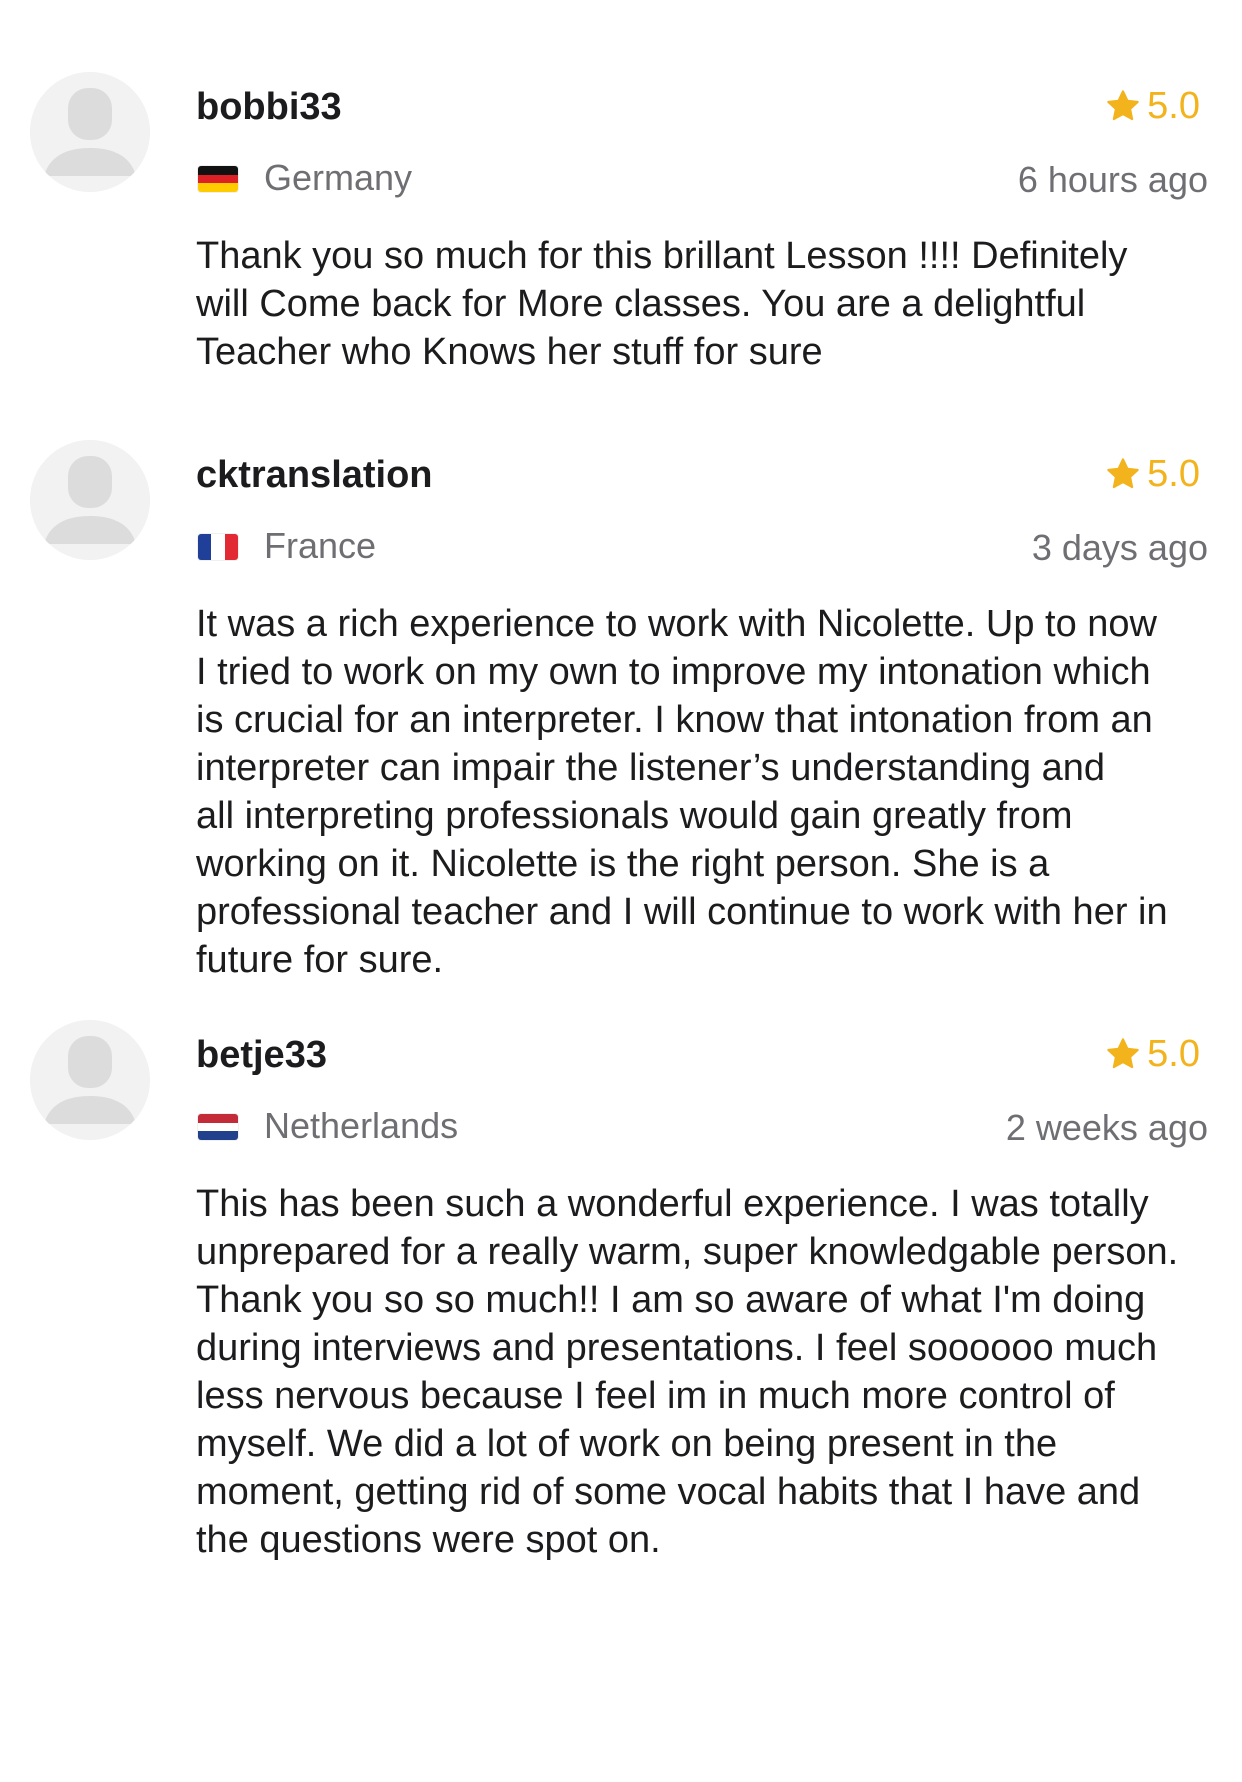 Image resolution: width=1242 pixels, height=1782 pixels. I want to click on reviewer-username: cktranslation, so click(314, 475).